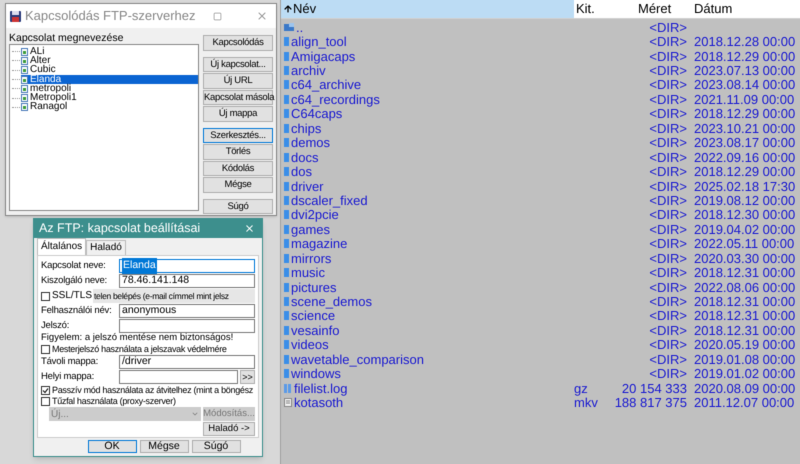  I want to click on connection-item: Ranagol, so click(109, 107).